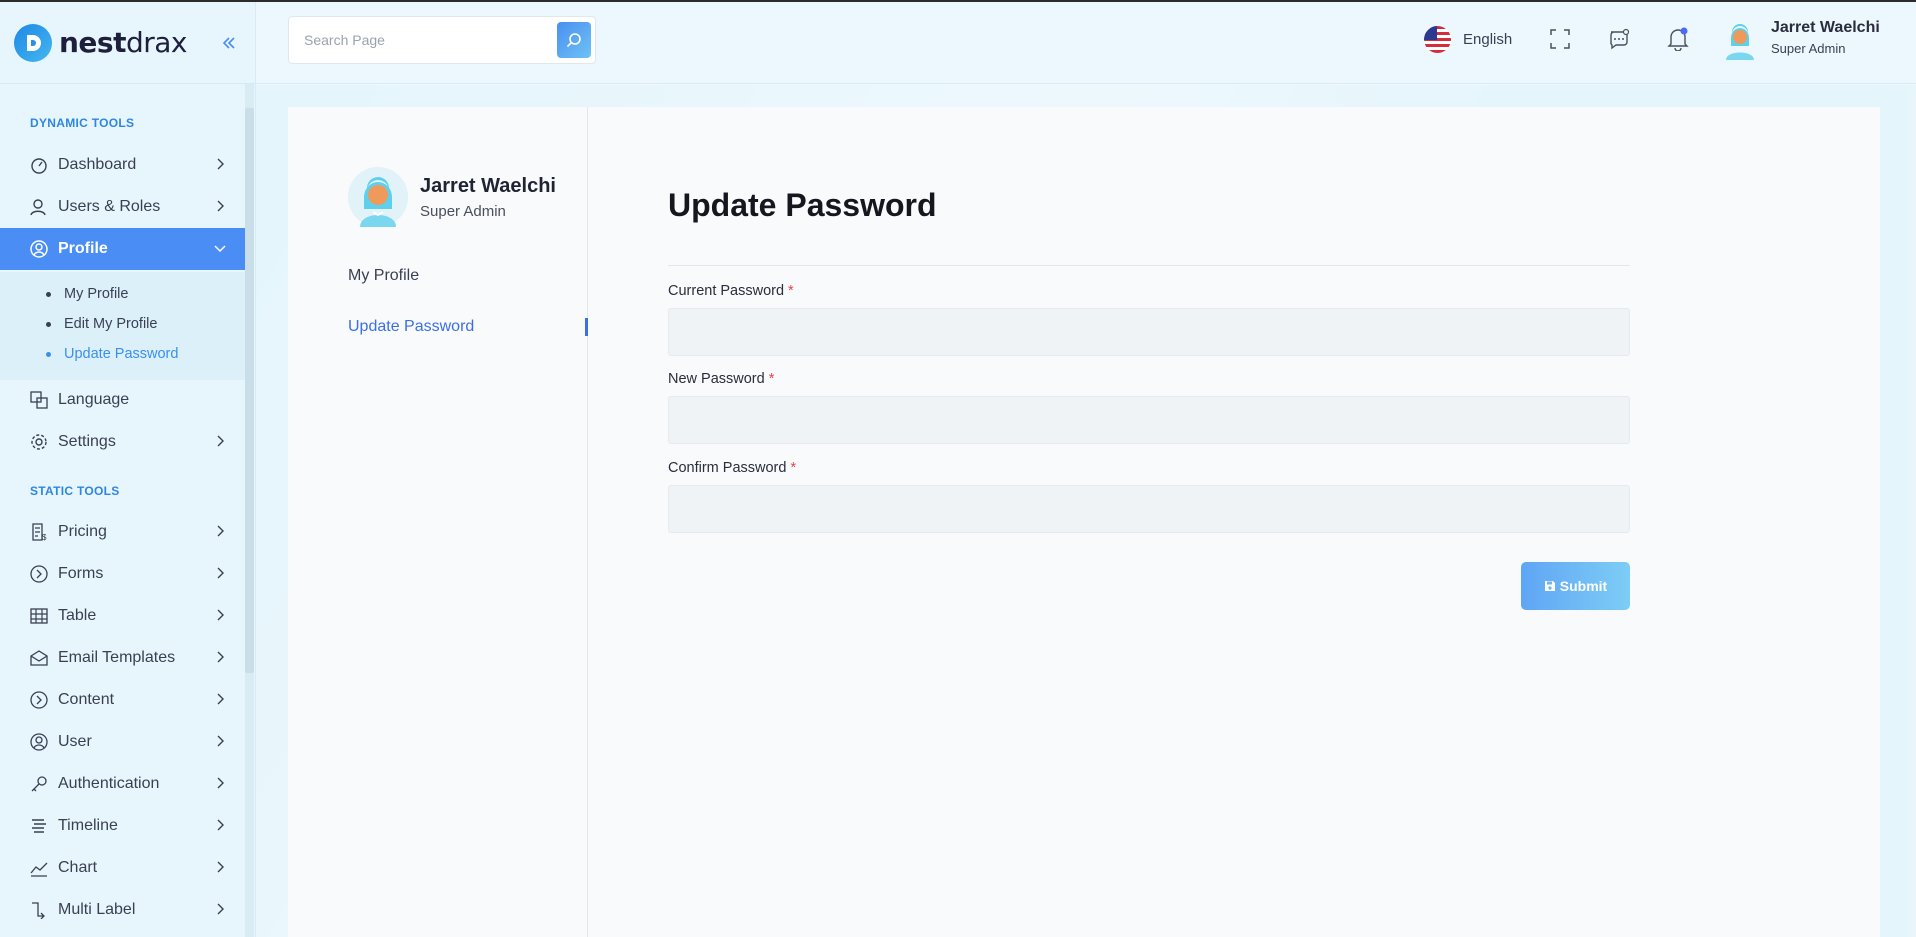 The width and height of the screenshot is (1916, 937). I want to click on profile-name: Jarret Waelchi, so click(488, 186).